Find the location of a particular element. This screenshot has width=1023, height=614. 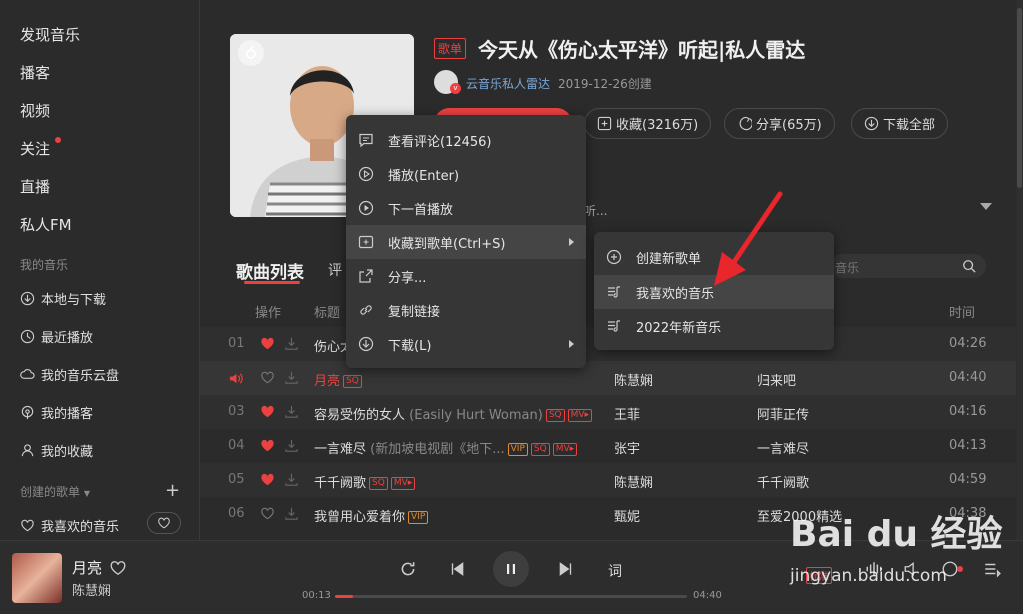

share-button: 分享(65万) is located at coordinates (779, 123).